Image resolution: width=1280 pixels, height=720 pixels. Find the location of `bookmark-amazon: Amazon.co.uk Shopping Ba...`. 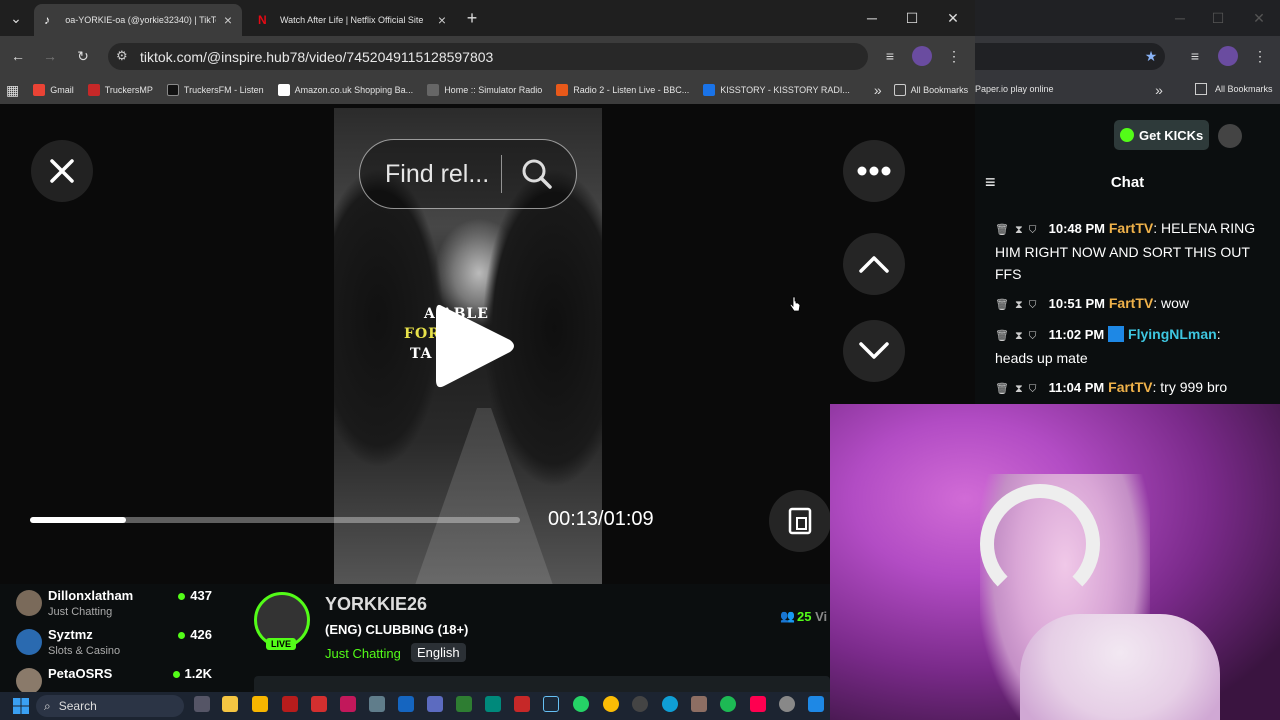

bookmark-amazon: Amazon.co.uk Shopping Ba... is located at coordinates (345, 90).